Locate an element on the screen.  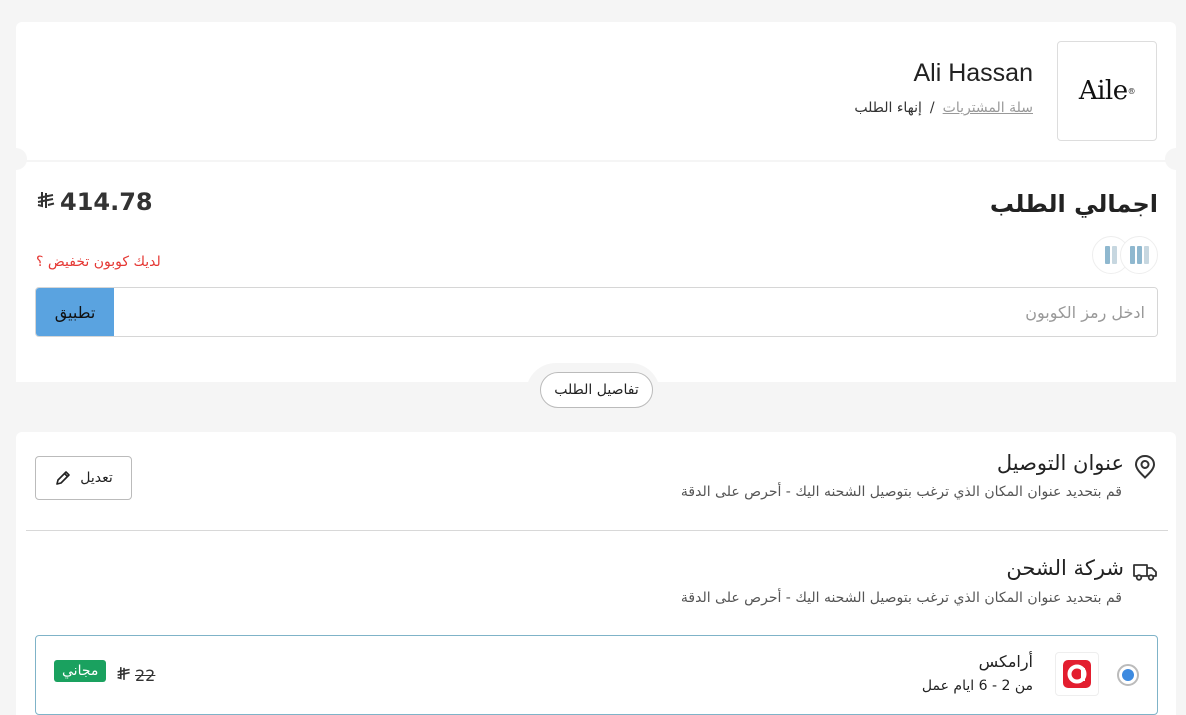
store-logo: Aile ® is located at coordinates (1107, 91).